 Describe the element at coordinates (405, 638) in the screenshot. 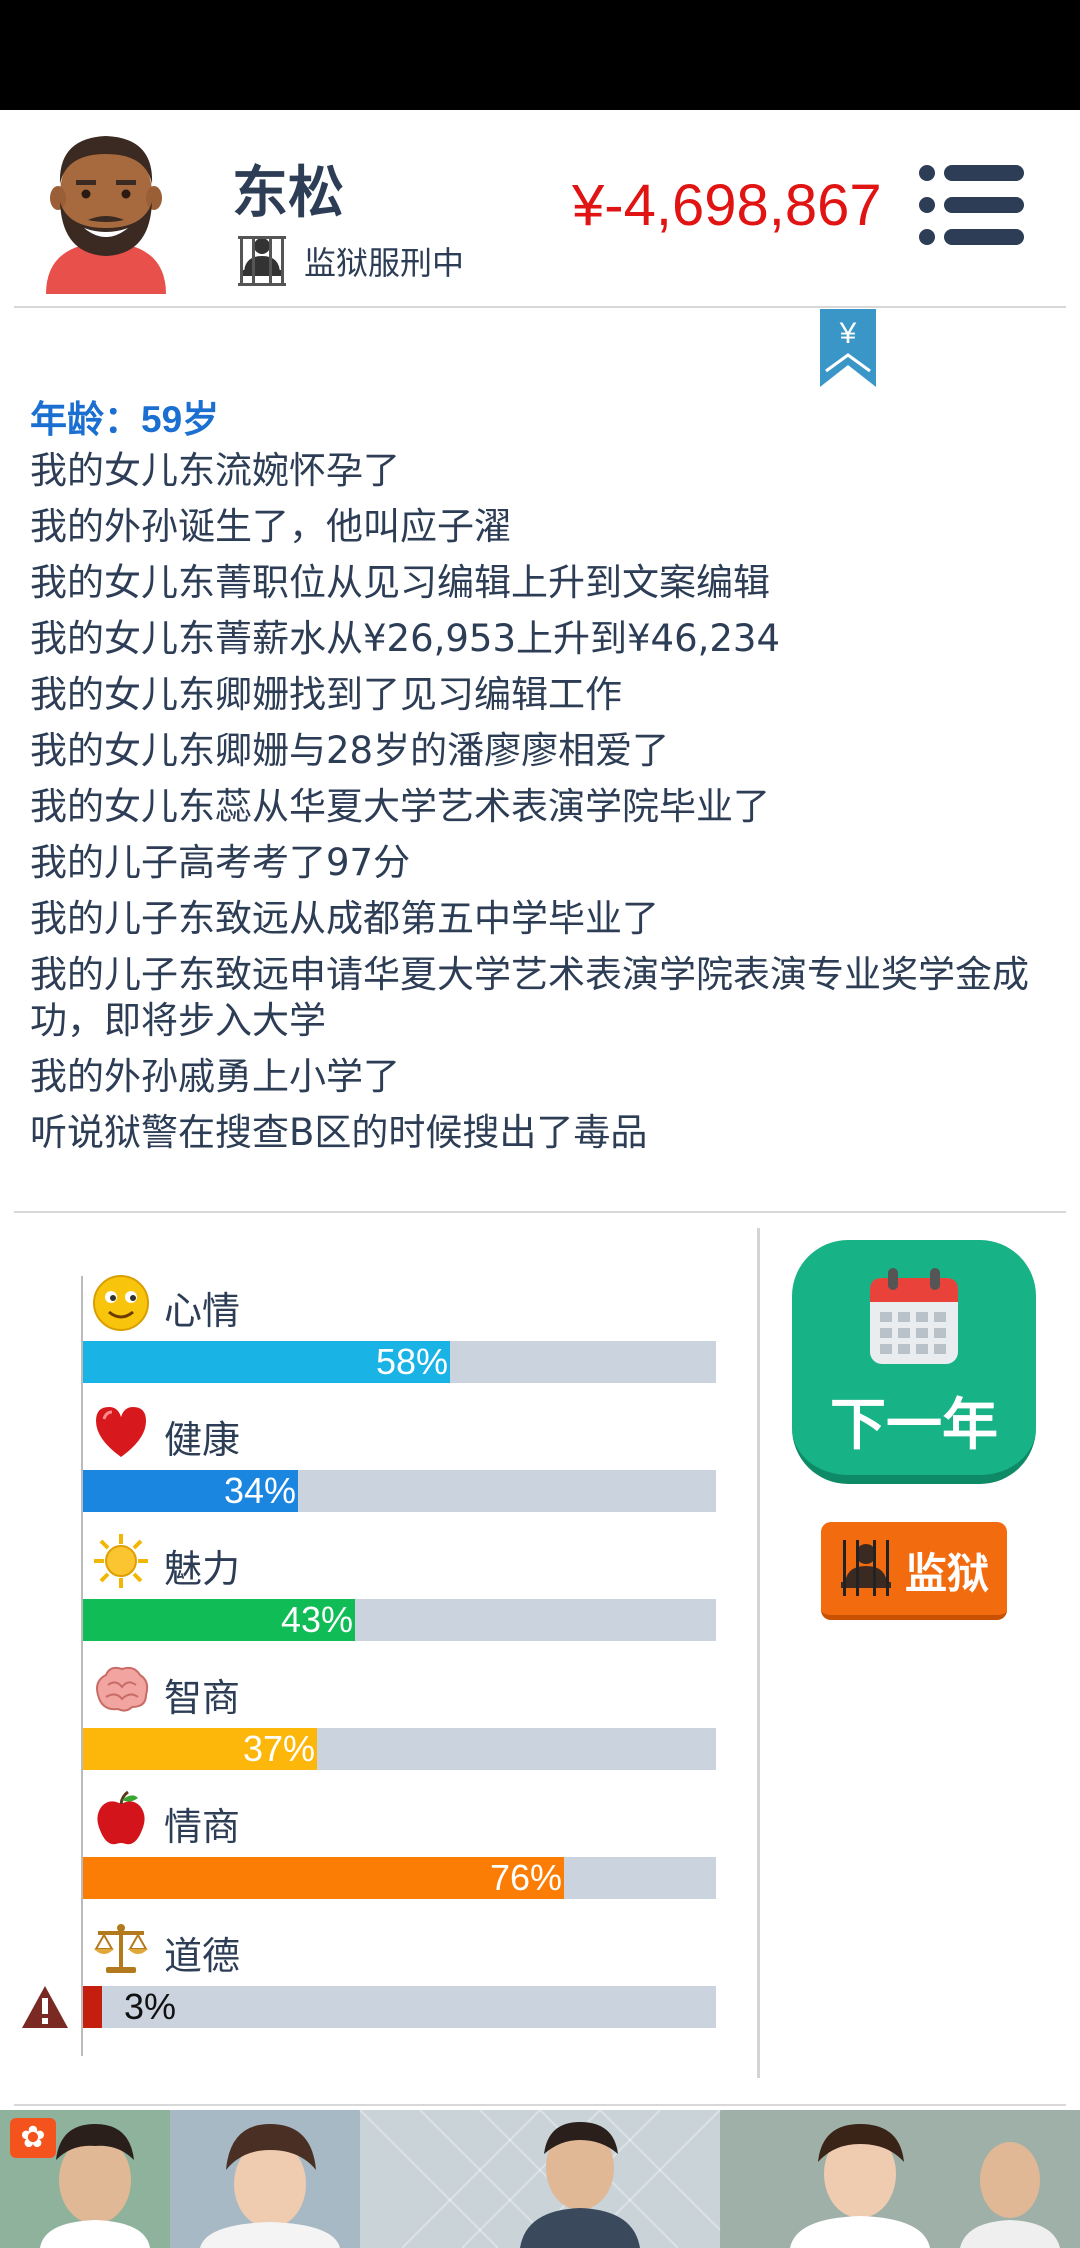

I see `event-line: 我的女儿东菁薪水从¥26,953上升到¥46,234` at that location.